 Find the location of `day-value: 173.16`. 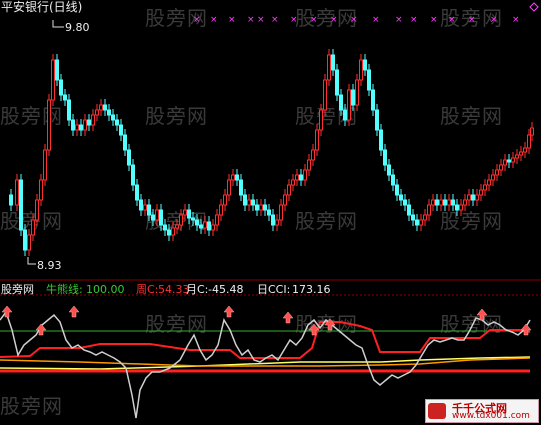

day-value: 173.16 is located at coordinates (311, 289).